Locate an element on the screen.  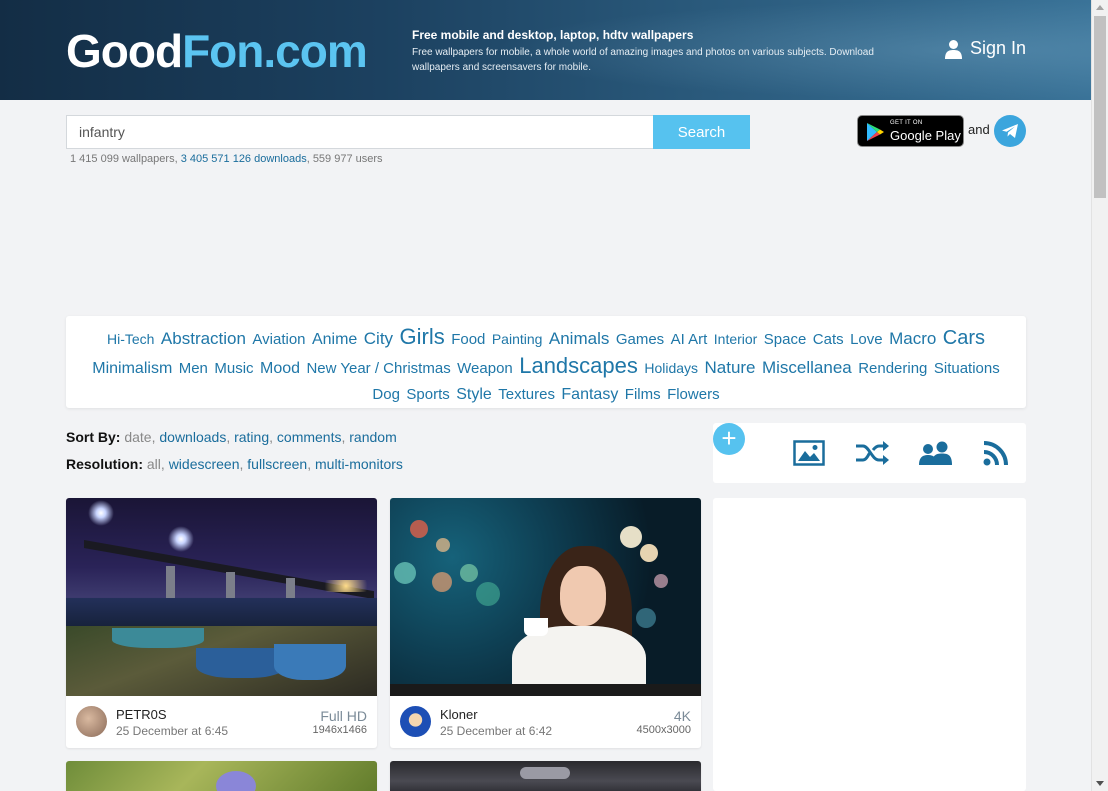
search-button: Search is located at coordinates (701, 132).